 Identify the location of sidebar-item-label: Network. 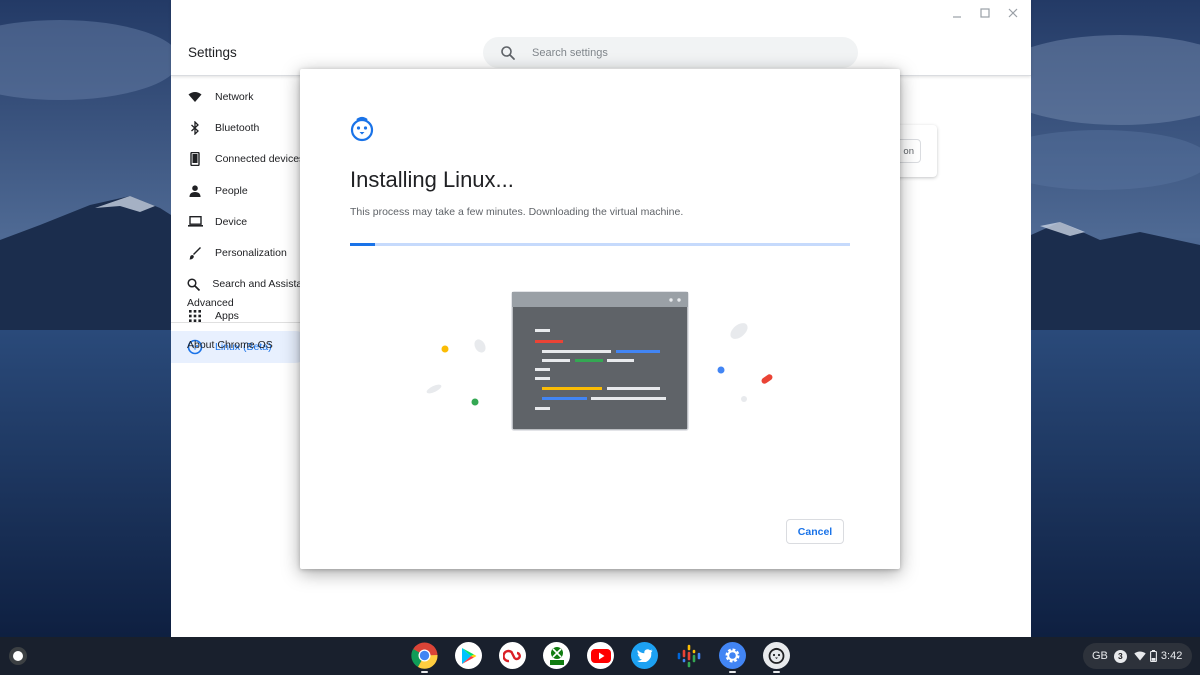
(234, 96).